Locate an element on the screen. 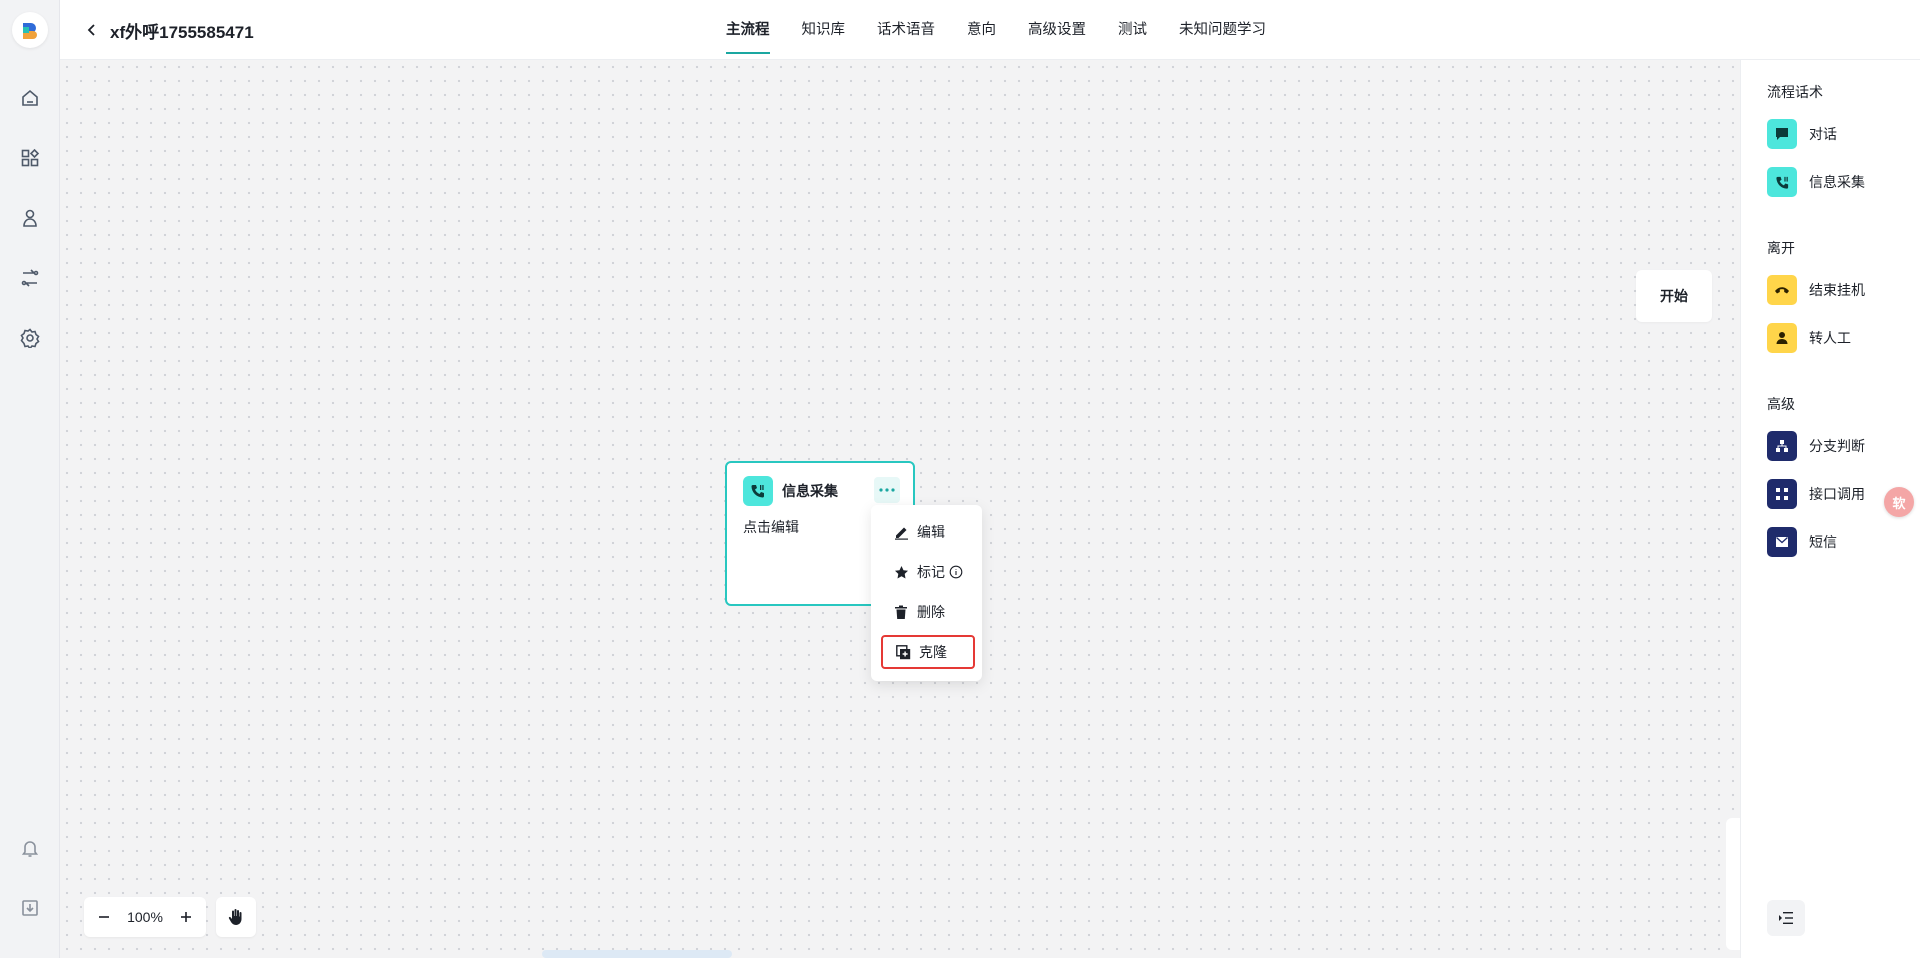  collapse-panel-icon is located at coordinates (1786, 918).